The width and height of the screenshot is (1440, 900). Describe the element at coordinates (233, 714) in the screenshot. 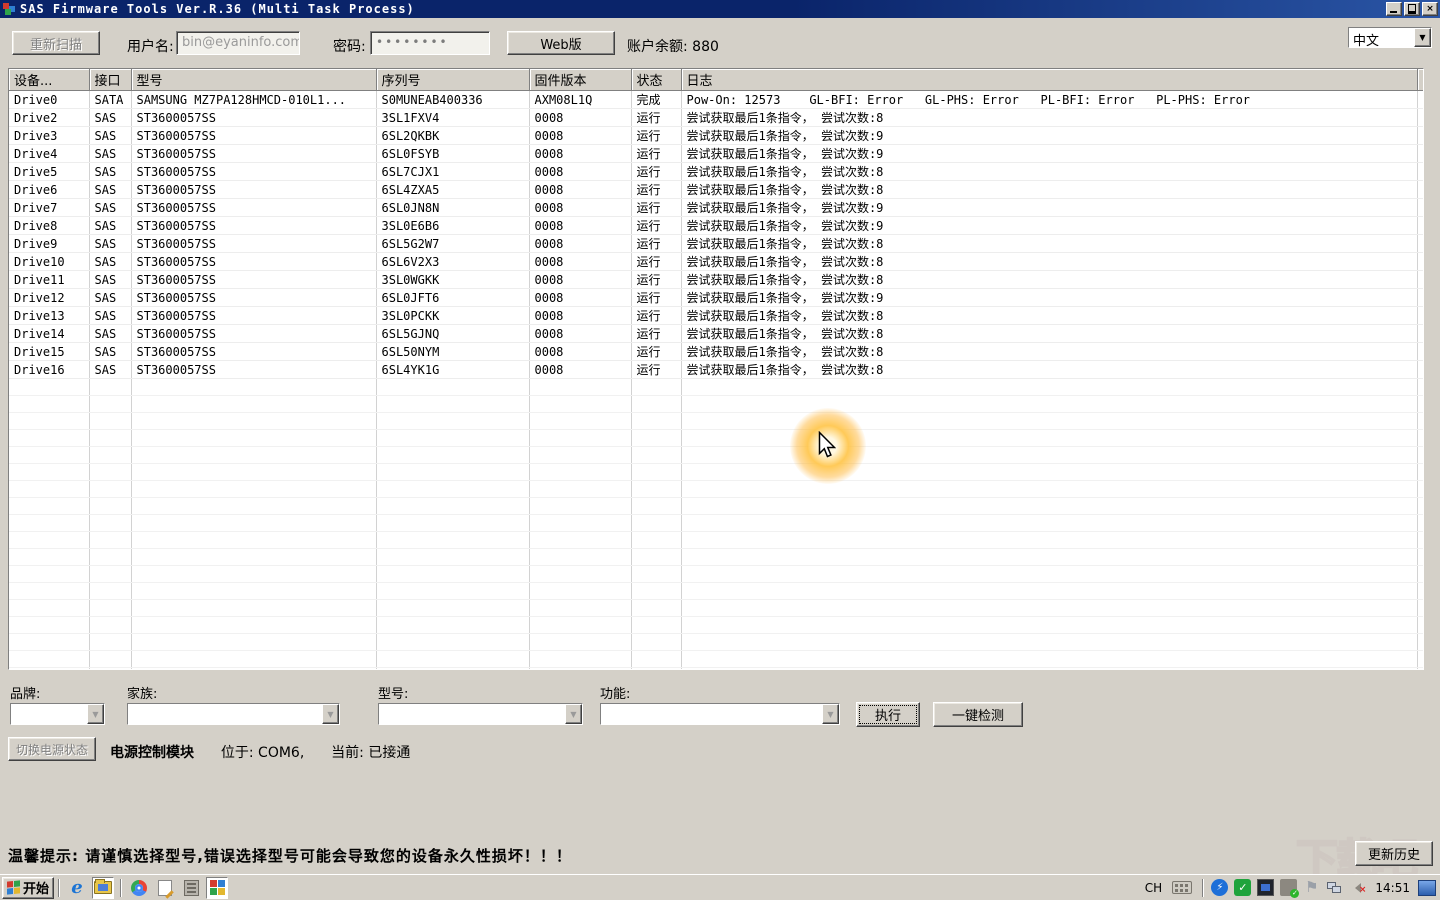

I see `family-select: ▼` at that location.